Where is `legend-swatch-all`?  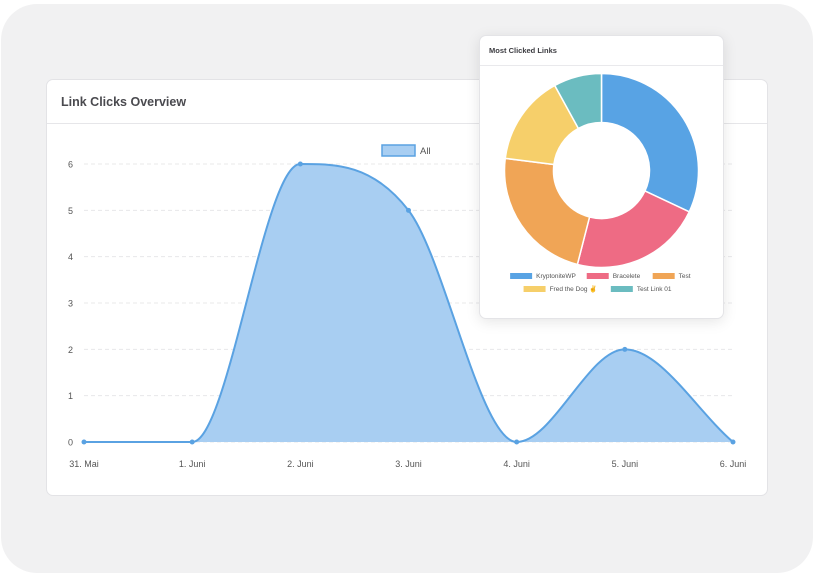 legend-swatch-all is located at coordinates (398, 150).